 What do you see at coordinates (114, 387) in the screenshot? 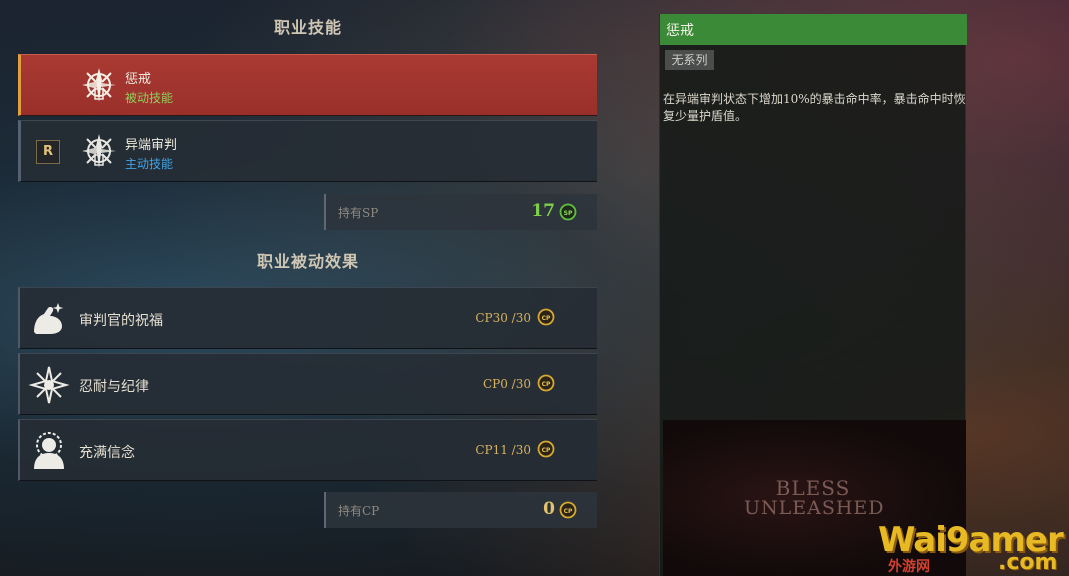
I see `passive-name: 忍耐与纪律` at bounding box center [114, 387].